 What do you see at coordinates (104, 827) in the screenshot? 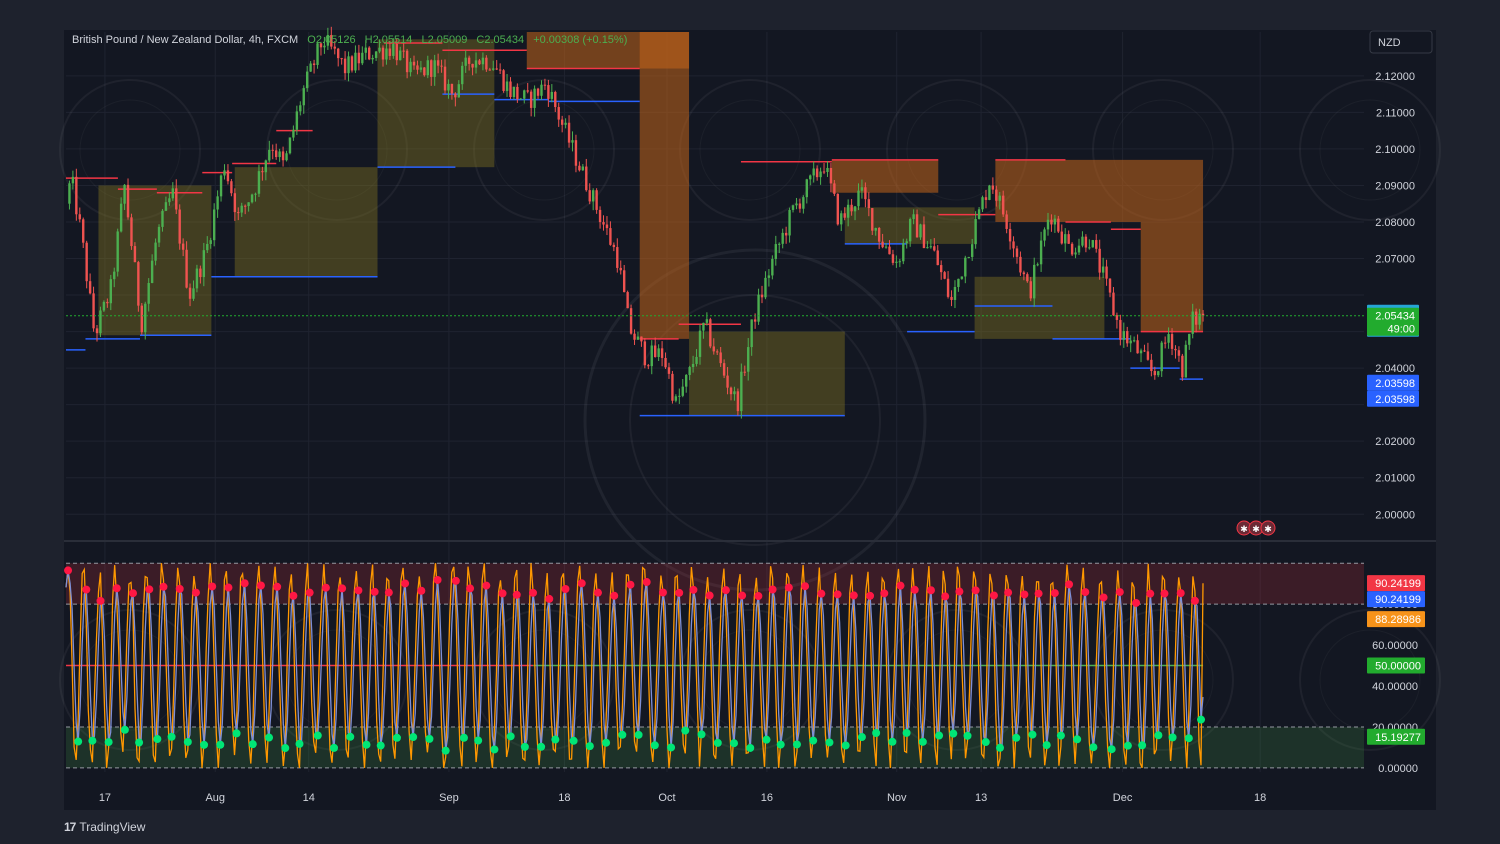
I see `footer-brand: 17 TradingView` at bounding box center [104, 827].